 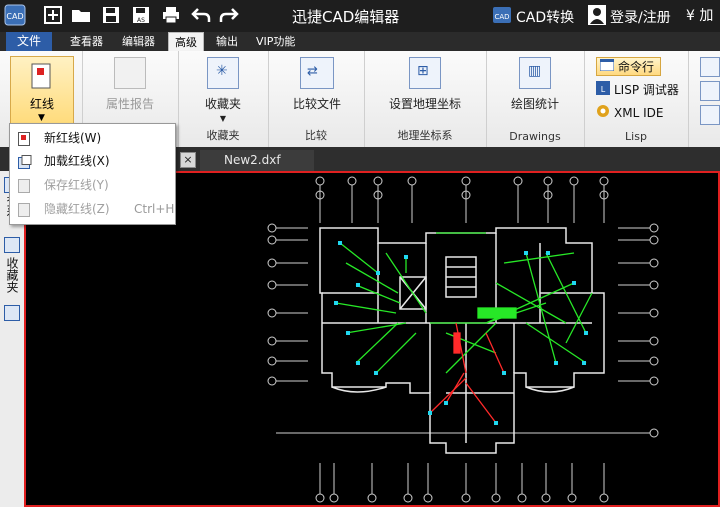 What do you see at coordinates (223, 90) in the screenshot?
I see `favorites-button: ✳ 收藏夹 ▼` at bounding box center [223, 90].